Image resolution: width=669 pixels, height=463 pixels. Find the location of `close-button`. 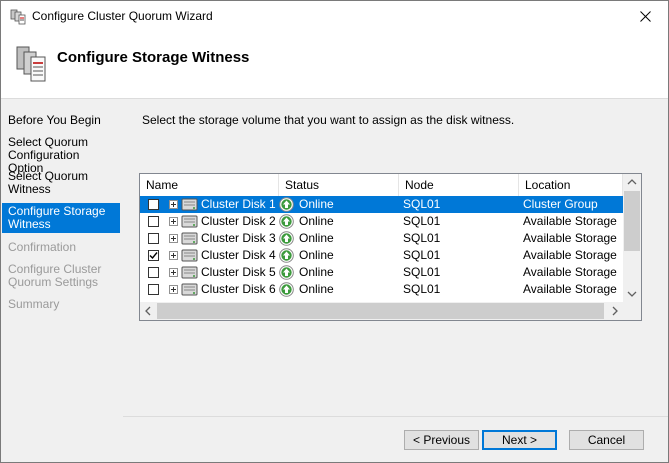

close-button is located at coordinates (645, 16).